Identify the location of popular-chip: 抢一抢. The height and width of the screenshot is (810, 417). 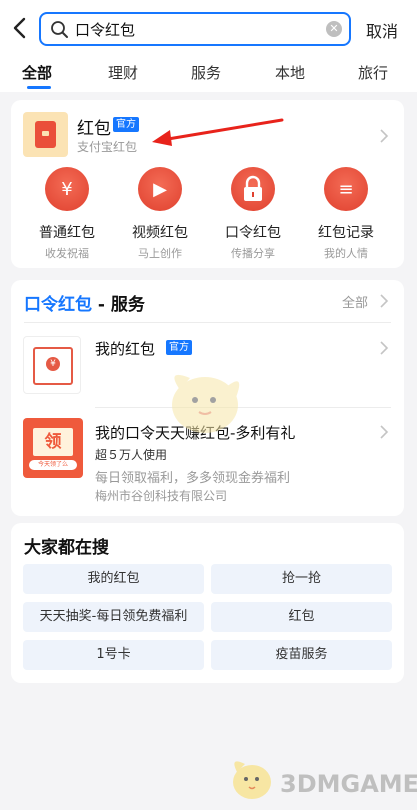
(301, 579).